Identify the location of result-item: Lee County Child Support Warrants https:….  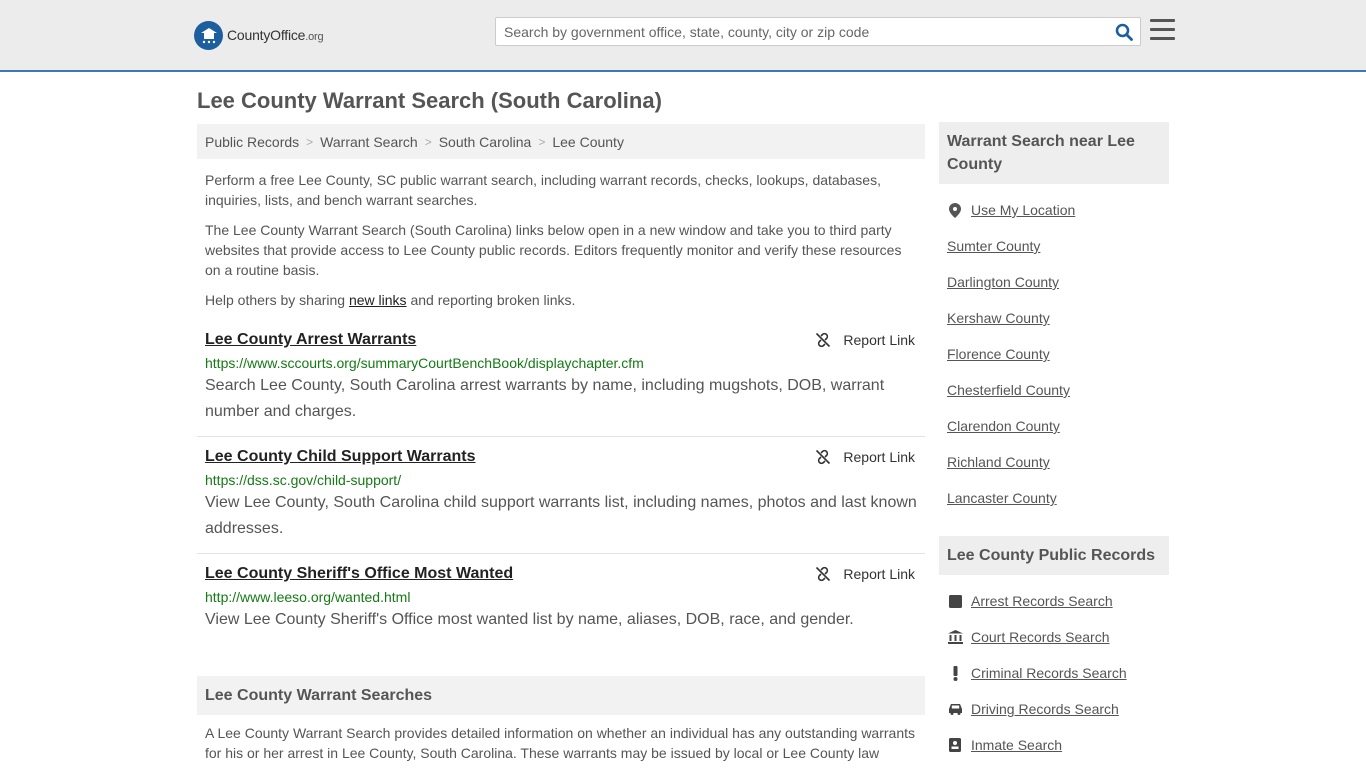
(561, 500).